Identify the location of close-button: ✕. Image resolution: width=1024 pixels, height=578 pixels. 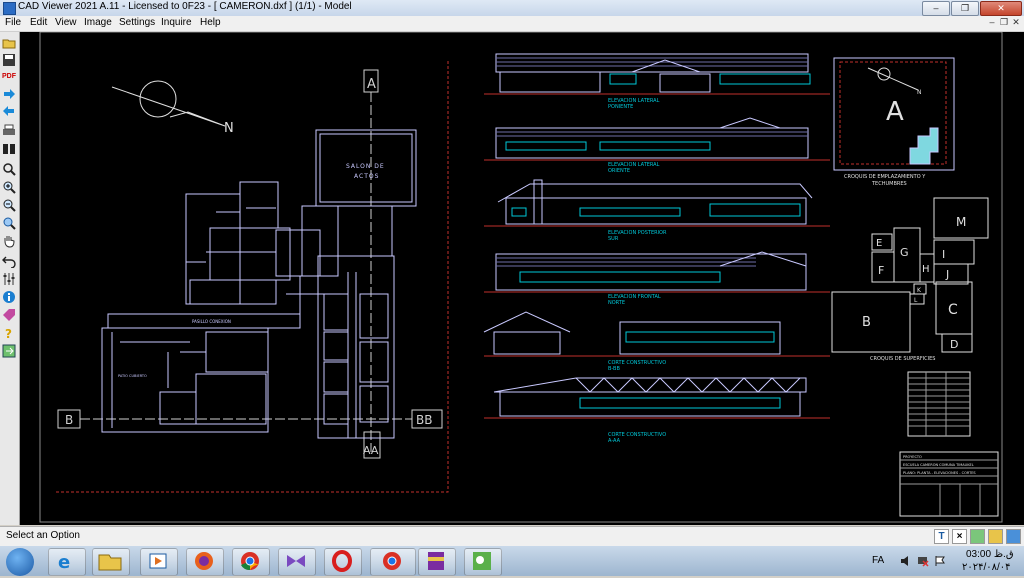
(1001, 8).